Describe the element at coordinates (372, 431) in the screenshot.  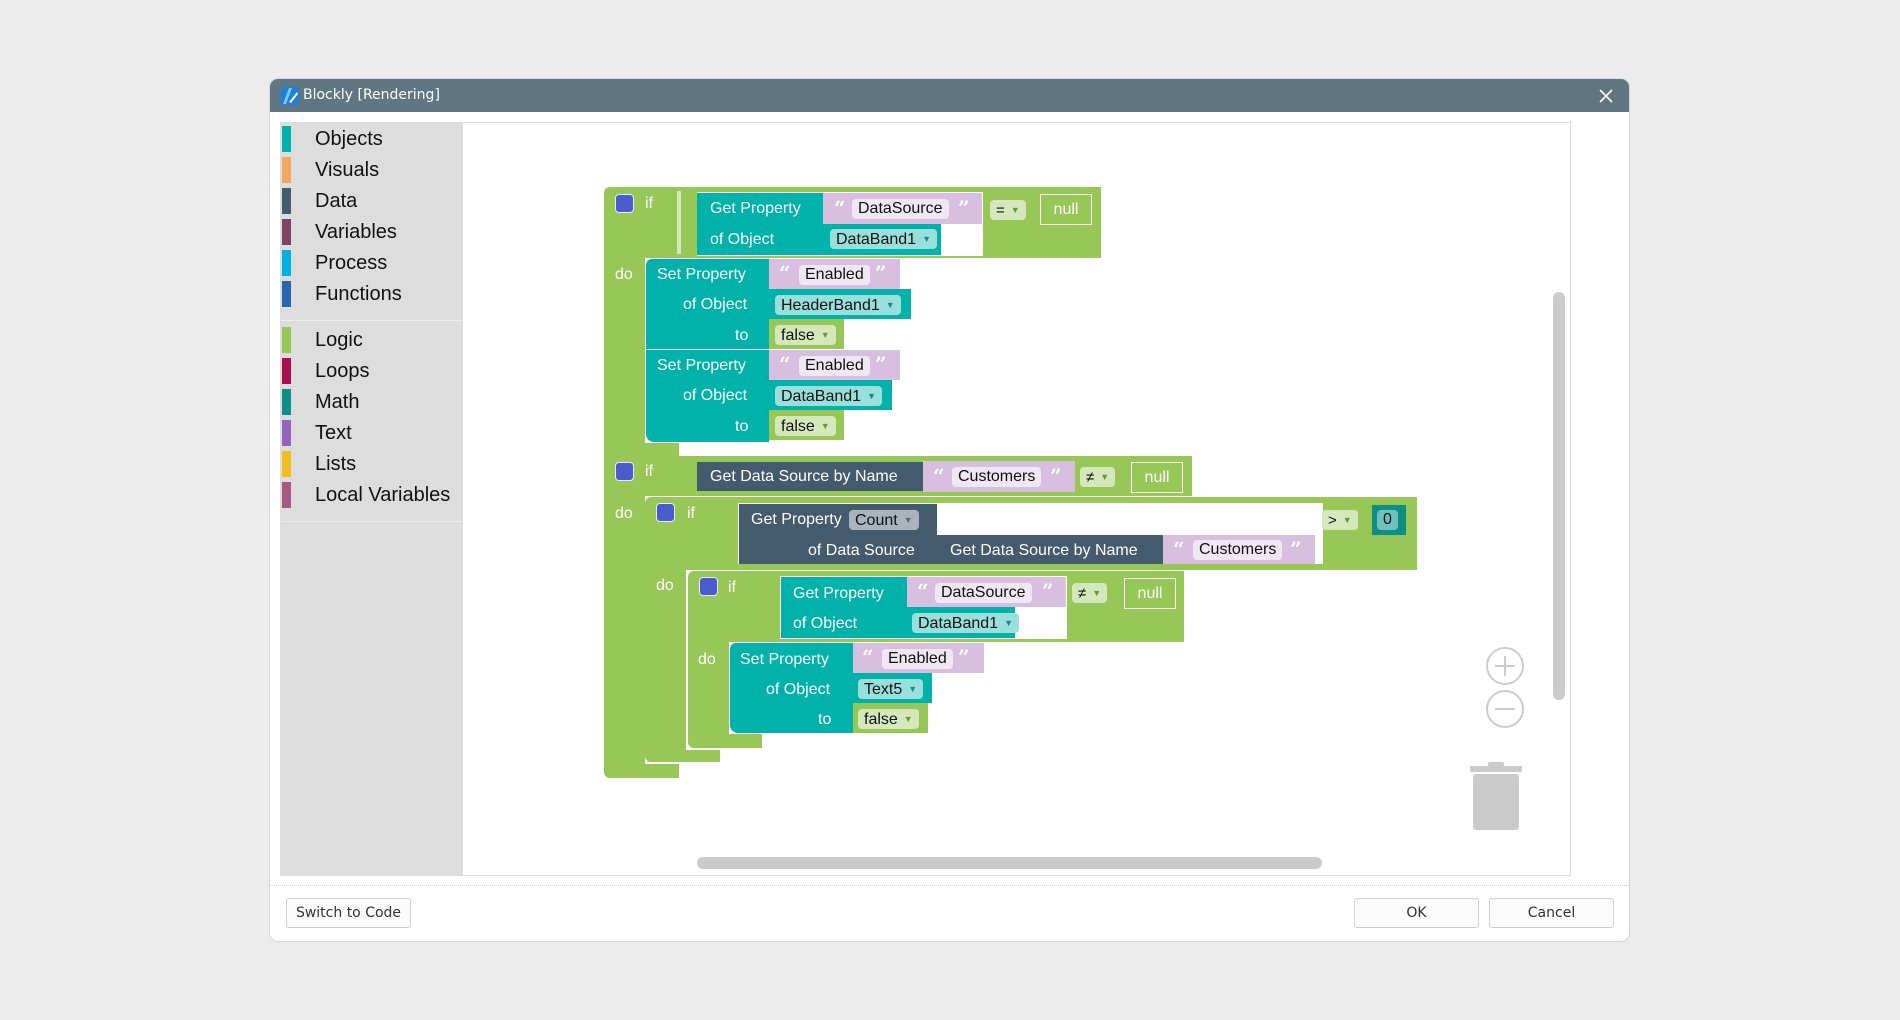
I see `category-text: Text` at that location.